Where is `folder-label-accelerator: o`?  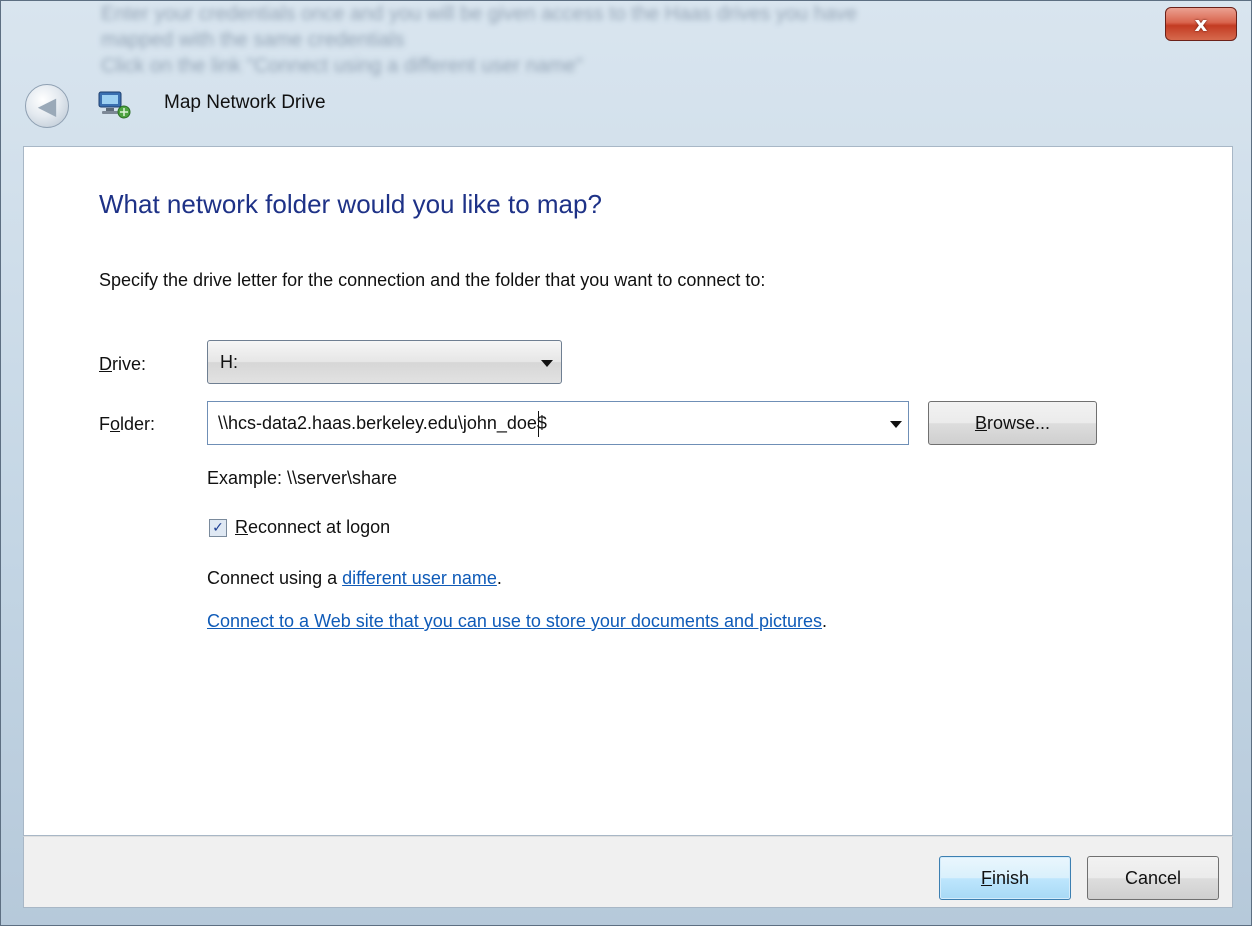
folder-label-accelerator: o is located at coordinates (115, 424).